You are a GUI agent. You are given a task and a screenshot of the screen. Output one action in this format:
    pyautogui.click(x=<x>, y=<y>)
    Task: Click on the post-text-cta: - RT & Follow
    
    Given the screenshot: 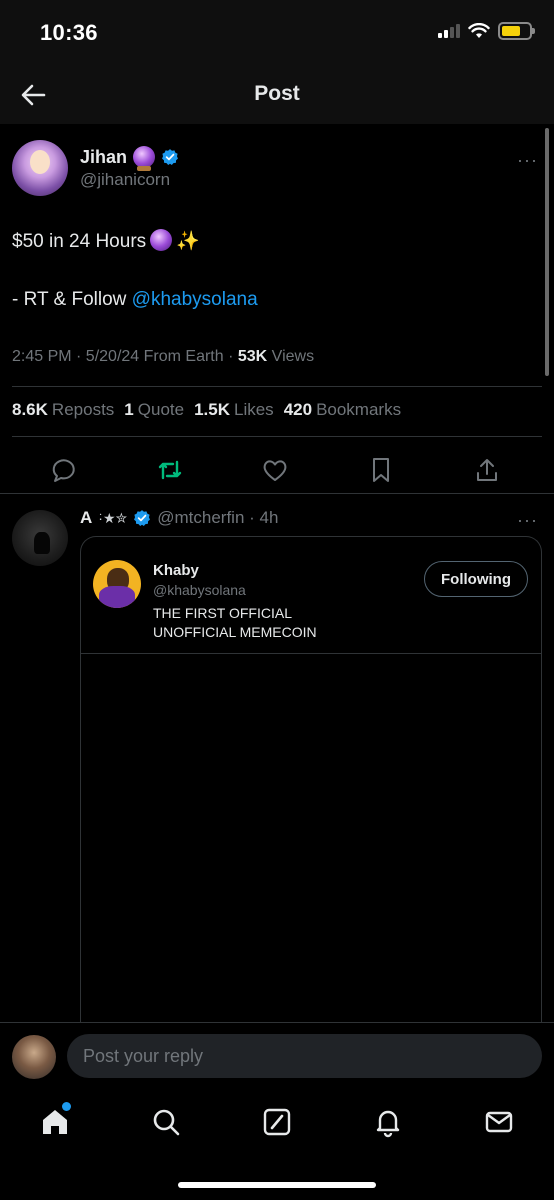 What is the action you would take?
    pyautogui.click(x=72, y=299)
    